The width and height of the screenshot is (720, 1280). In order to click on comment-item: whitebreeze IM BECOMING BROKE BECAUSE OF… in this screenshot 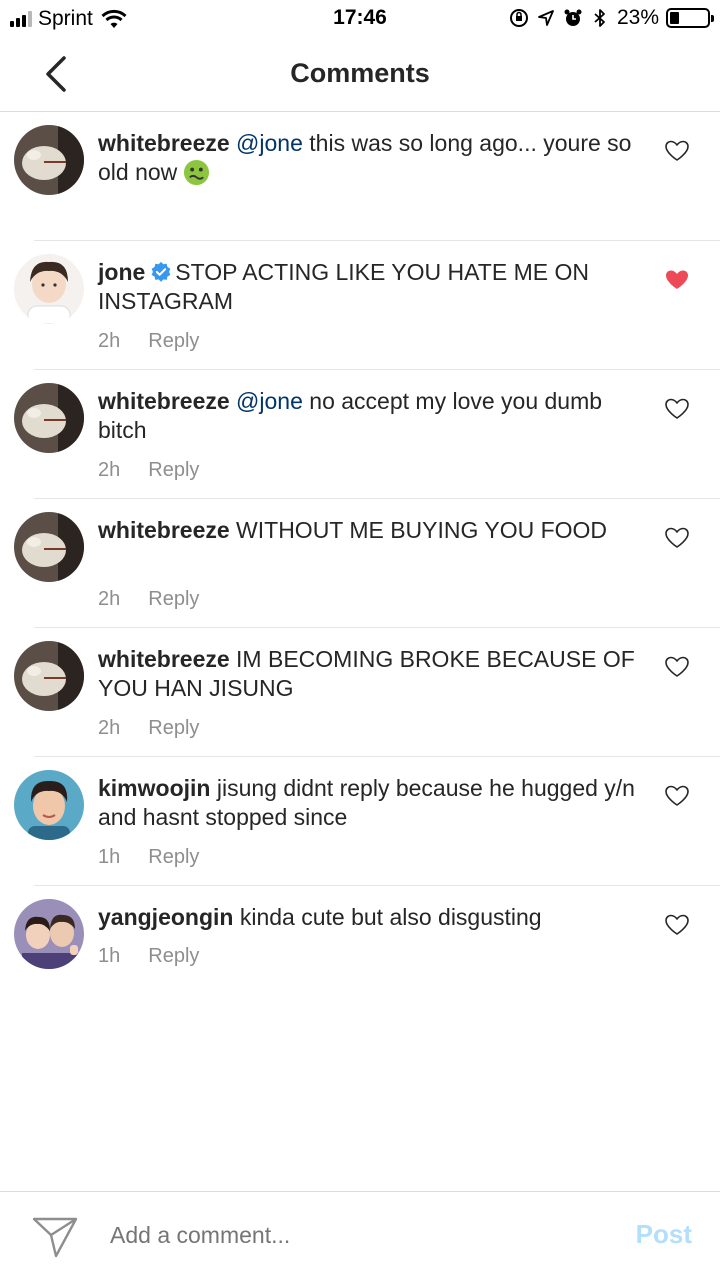, I will do `click(367, 691)`.